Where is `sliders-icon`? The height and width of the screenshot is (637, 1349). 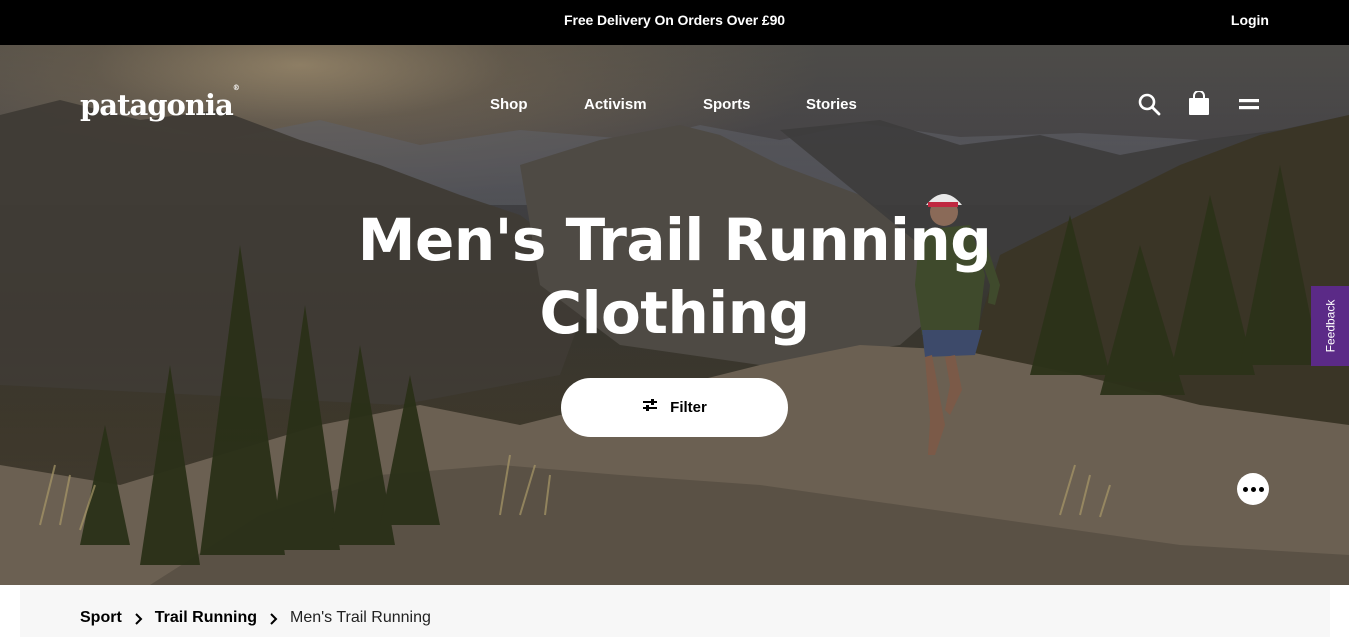 sliders-icon is located at coordinates (650, 407).